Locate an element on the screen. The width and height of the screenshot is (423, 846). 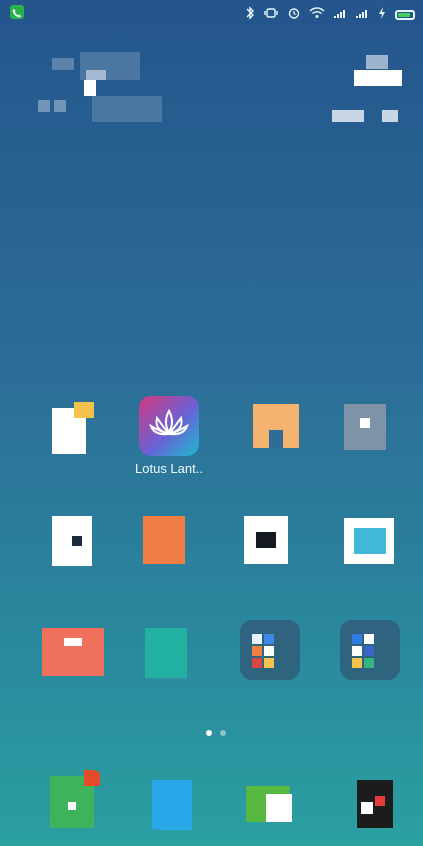
status-right-icons is located at coordinates (330, 14).